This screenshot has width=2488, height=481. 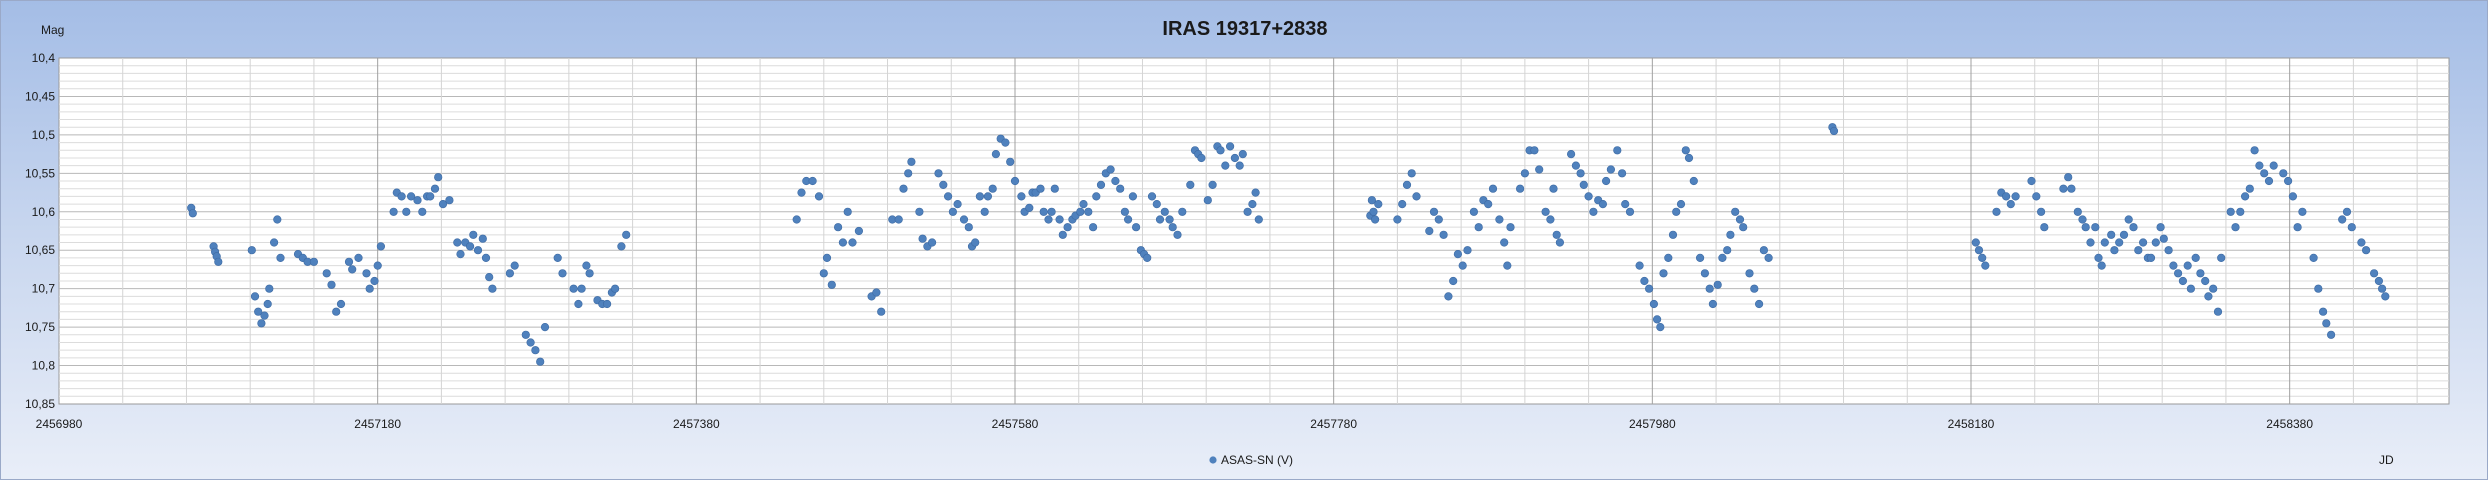 What do you see at coordinates (1257, 460) in the screenshot?
I see `legend-label: ASAS-SN (V)` at bounding box center [1257, 460].